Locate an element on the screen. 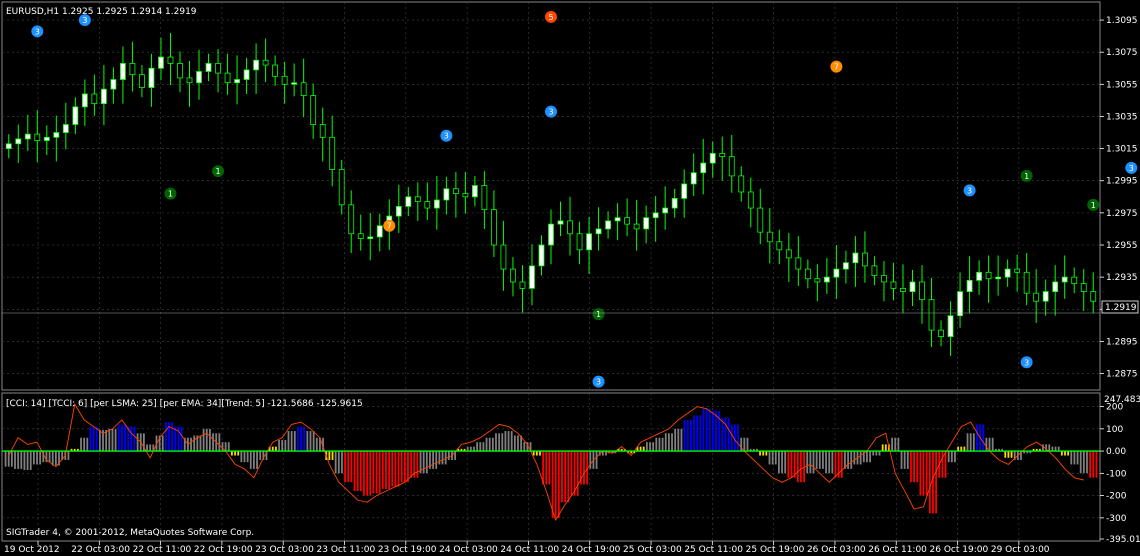  indicator-tick-label: 0.00 is located at coordinates (1116, 452).